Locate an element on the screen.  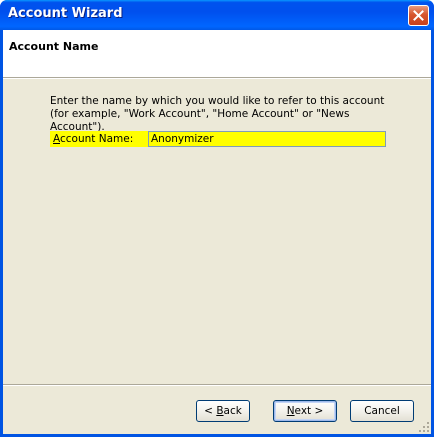
back-button-accel: B is located at coordinates (220, 411).